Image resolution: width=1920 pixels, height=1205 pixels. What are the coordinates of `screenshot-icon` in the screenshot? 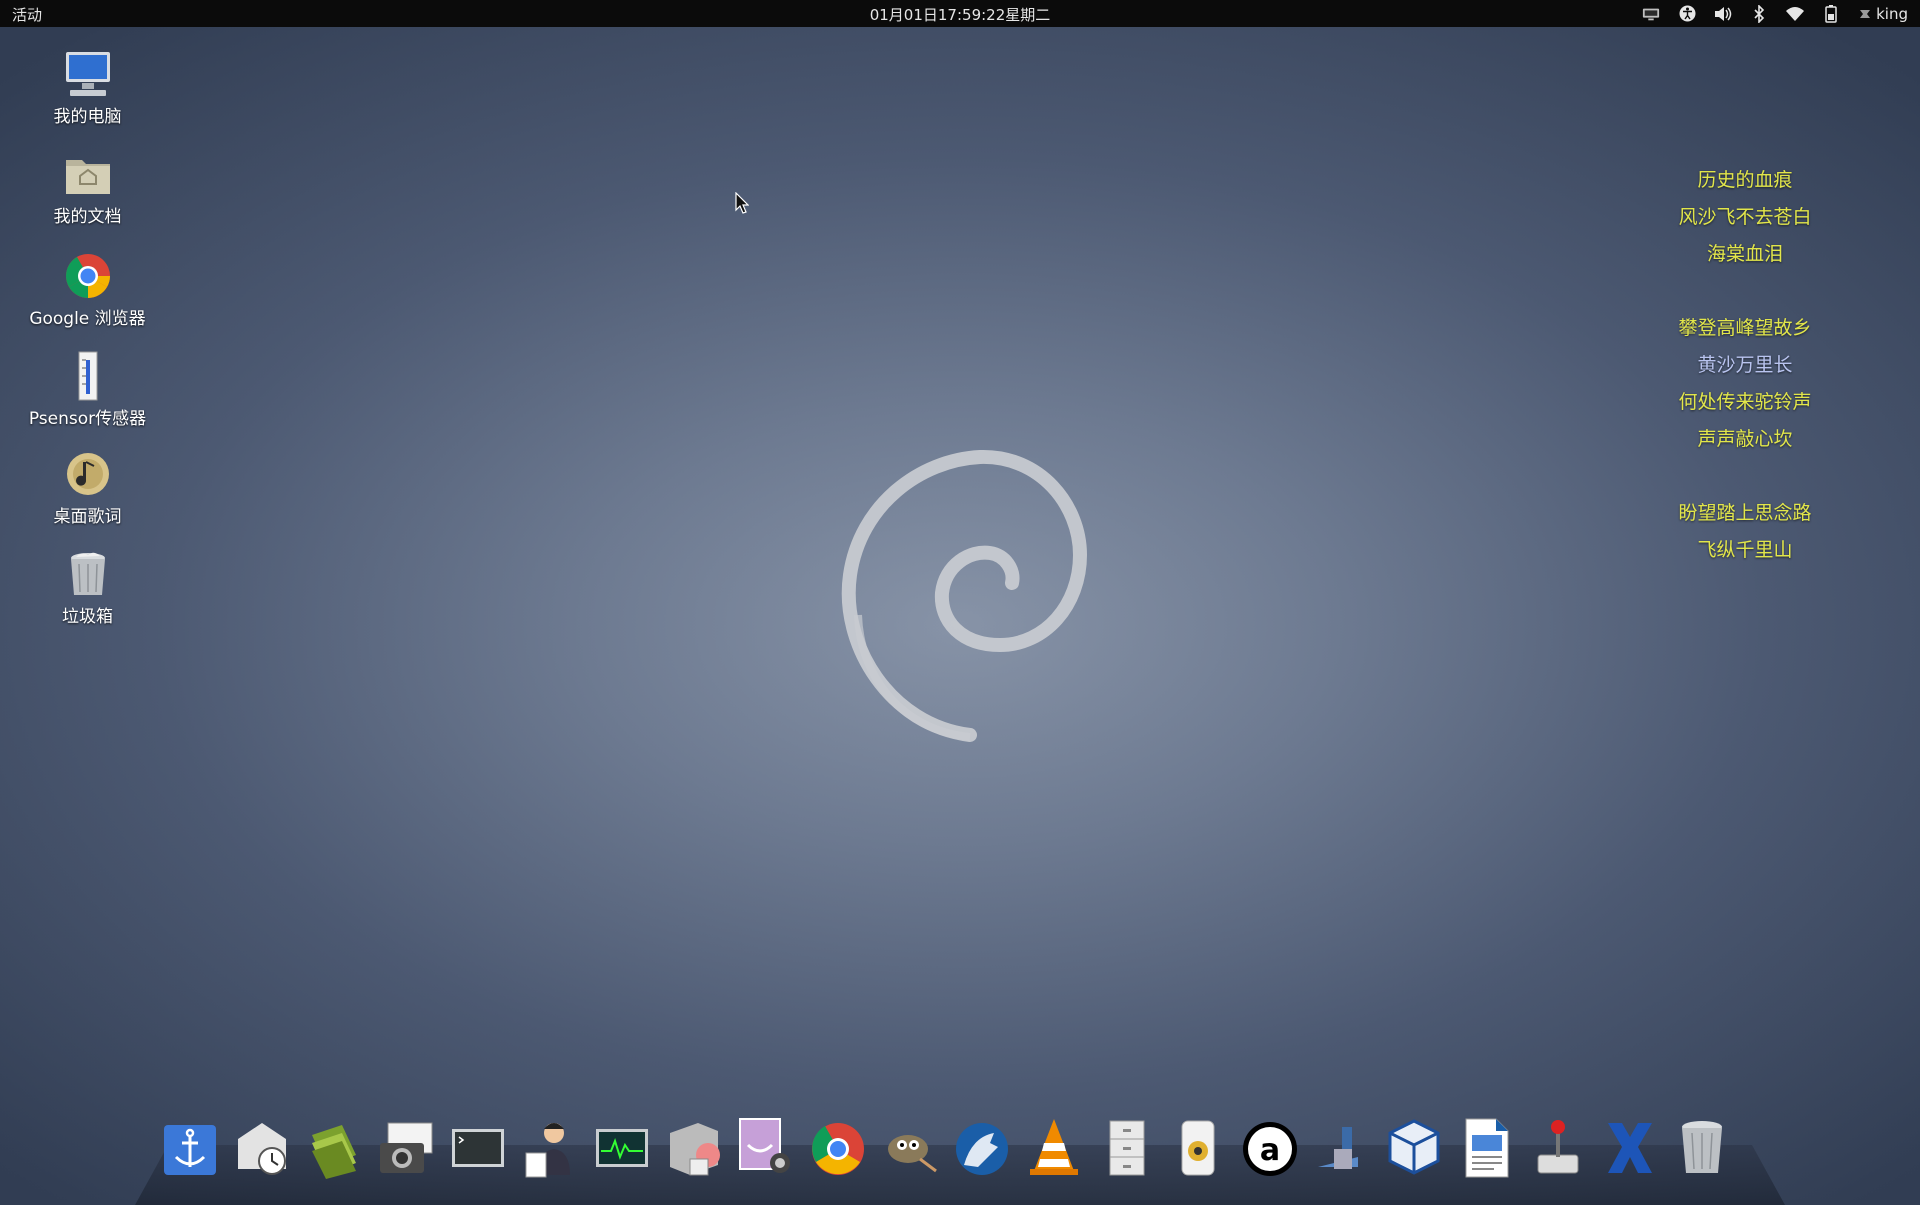 It's located at (766, 1150).